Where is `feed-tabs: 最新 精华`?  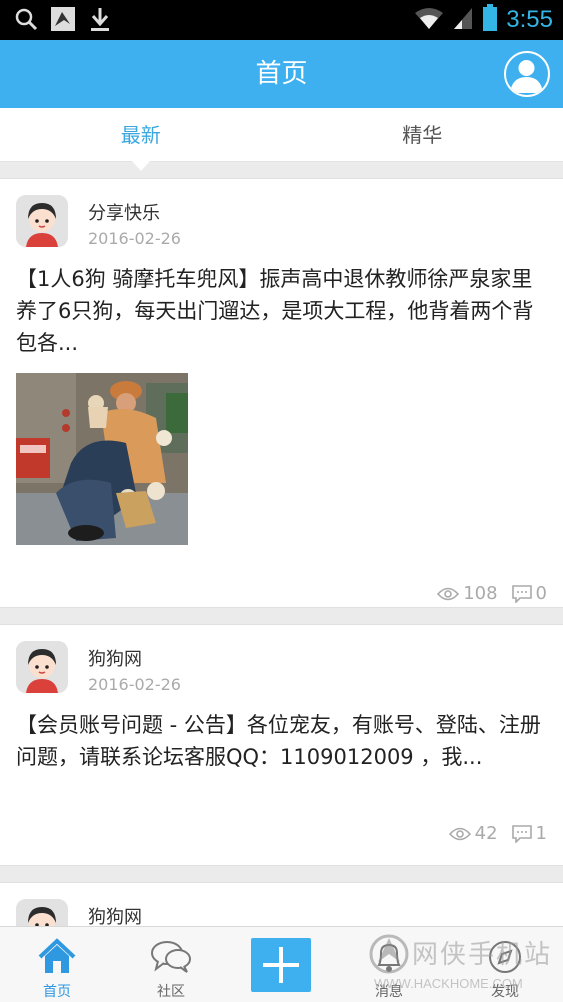 feed-tabs: 最新 精华 is located at coordinates (281, 139).